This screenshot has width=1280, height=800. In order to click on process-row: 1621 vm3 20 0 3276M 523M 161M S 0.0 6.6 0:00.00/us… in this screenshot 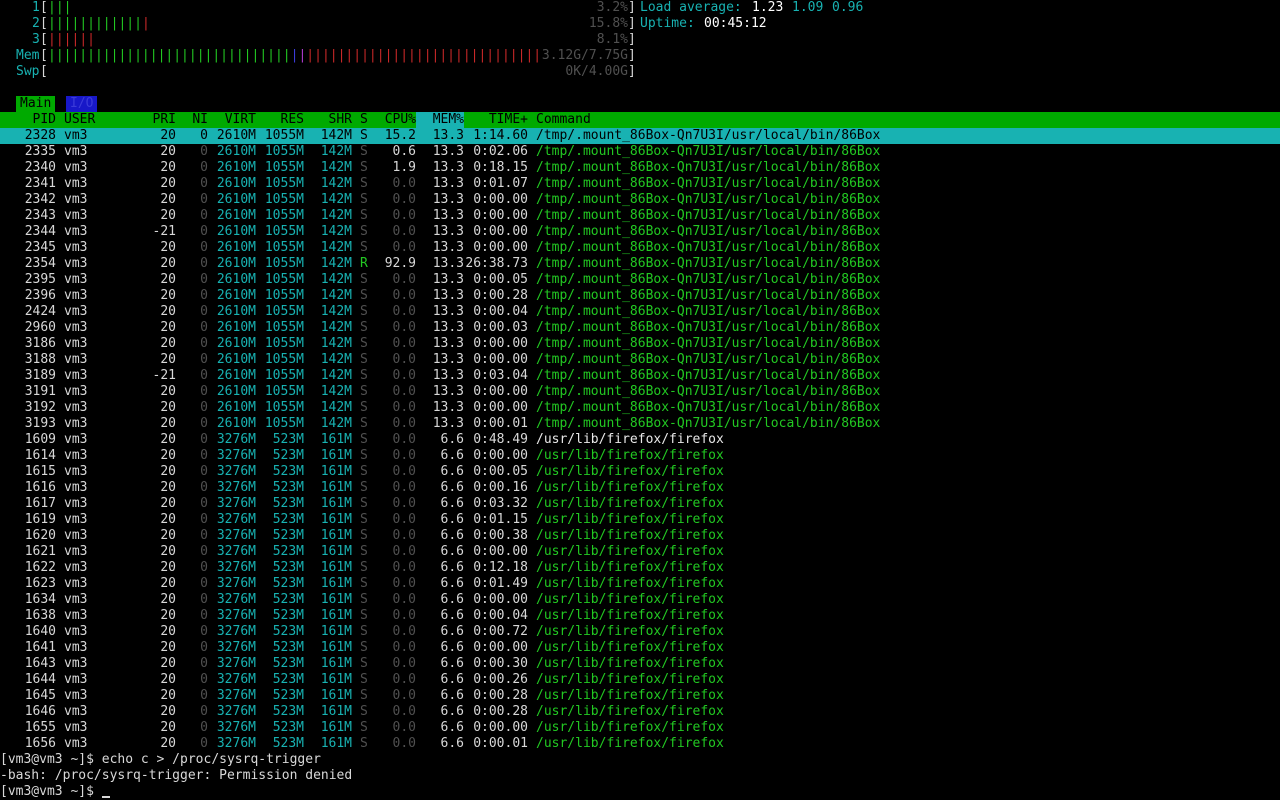, I will do `click(640, 552)`.